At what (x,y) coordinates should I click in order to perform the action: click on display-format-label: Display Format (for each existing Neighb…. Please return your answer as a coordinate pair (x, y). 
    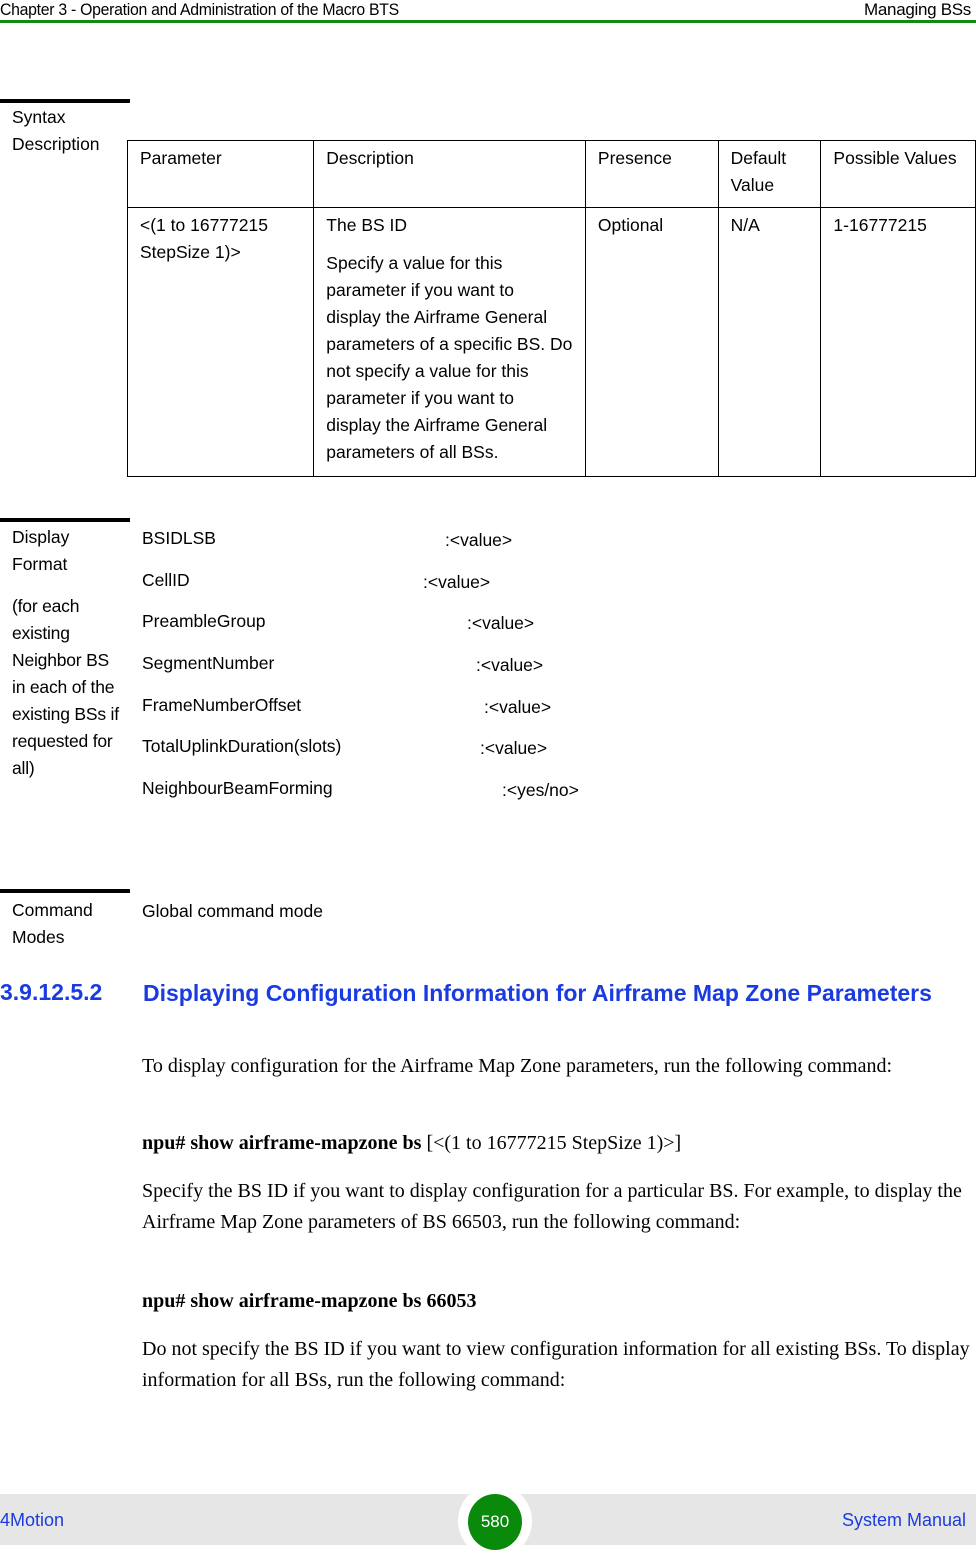
    Looking at the image, I should click on (67, 653).